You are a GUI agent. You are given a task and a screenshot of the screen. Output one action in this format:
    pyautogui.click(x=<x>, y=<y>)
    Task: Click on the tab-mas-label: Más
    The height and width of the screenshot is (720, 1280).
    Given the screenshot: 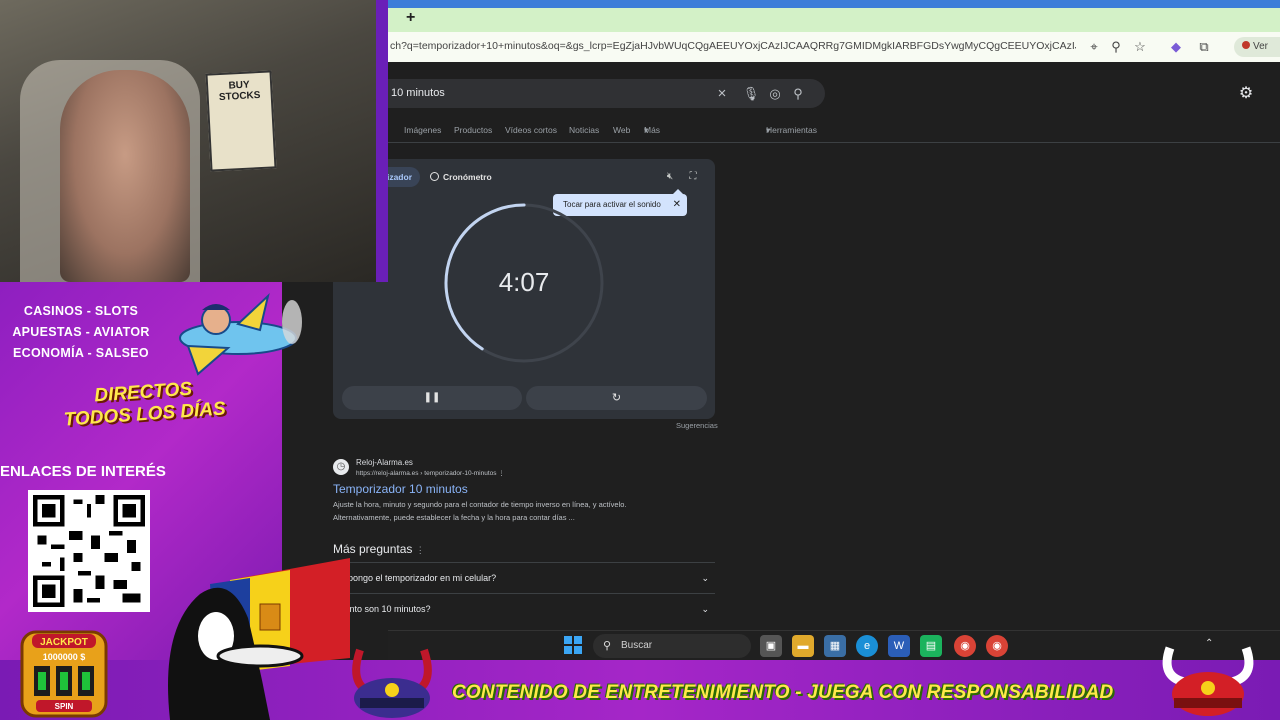 What is the action you would take?
    pyautogui.click(x=652, y=130)
    